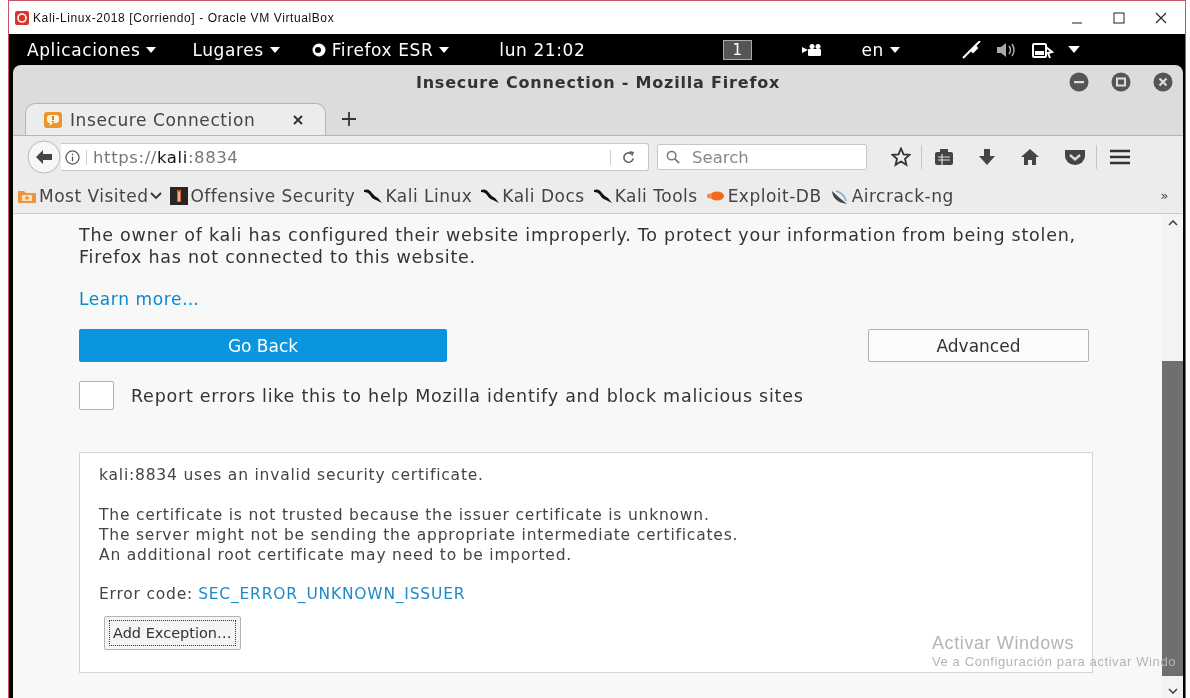 The width and height of the screenshot is (1190, 698). I want to click on top-bar-menu: Firefox ESR, so click(380, 49).